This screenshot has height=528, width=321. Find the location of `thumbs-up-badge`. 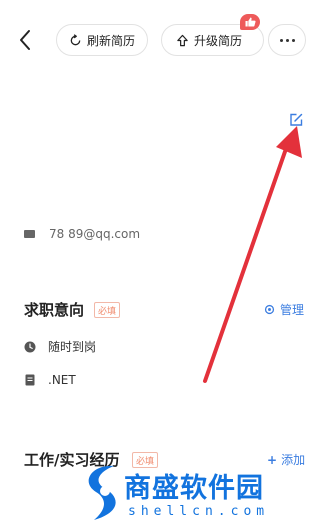

thumbs-up-badge is located at coordinates (250, 22).